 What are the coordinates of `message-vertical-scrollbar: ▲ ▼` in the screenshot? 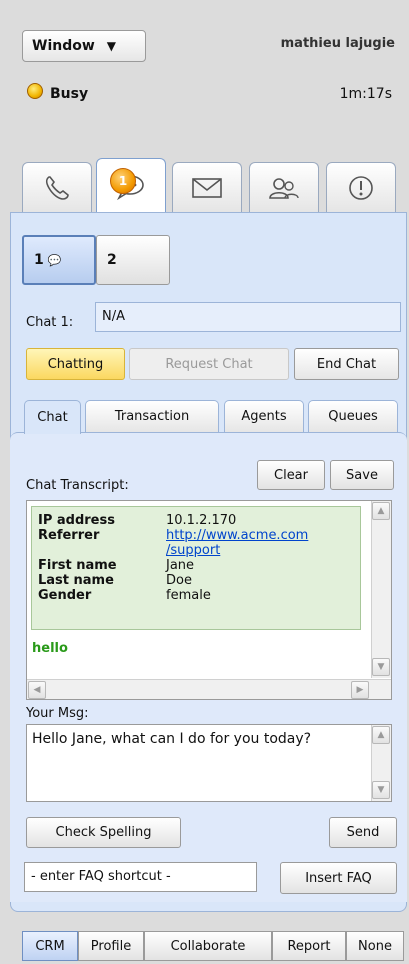 It's located at (381, 763).